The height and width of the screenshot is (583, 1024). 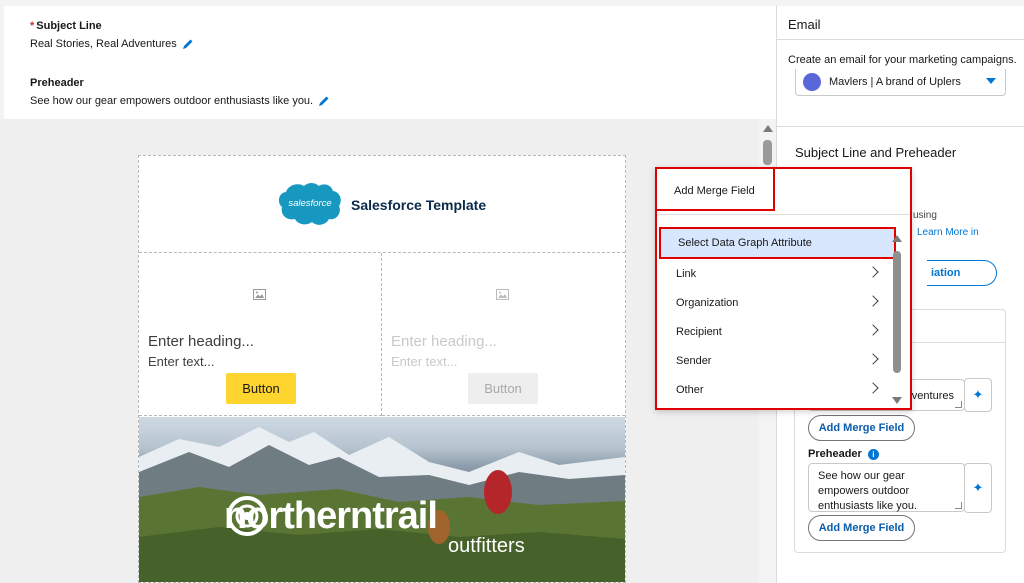 What do you see at coordinates (776, 360) in the screenshot?
I see `menu-item-sender: Sender` at bounding box center [776, 360].